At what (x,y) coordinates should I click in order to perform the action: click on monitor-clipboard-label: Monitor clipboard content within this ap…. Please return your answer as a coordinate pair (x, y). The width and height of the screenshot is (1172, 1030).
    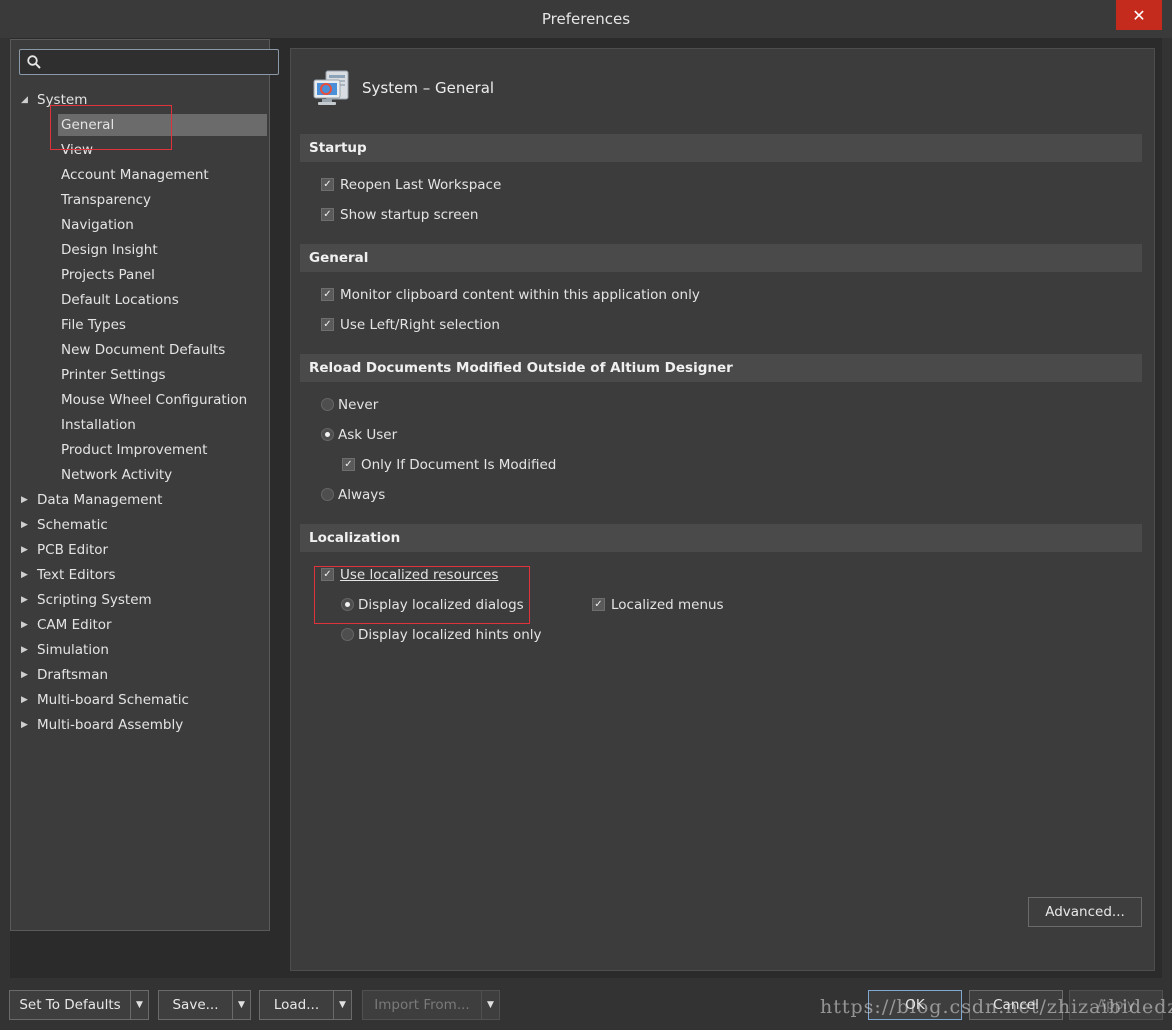
    Looking at the image, I should click on (520, 295).